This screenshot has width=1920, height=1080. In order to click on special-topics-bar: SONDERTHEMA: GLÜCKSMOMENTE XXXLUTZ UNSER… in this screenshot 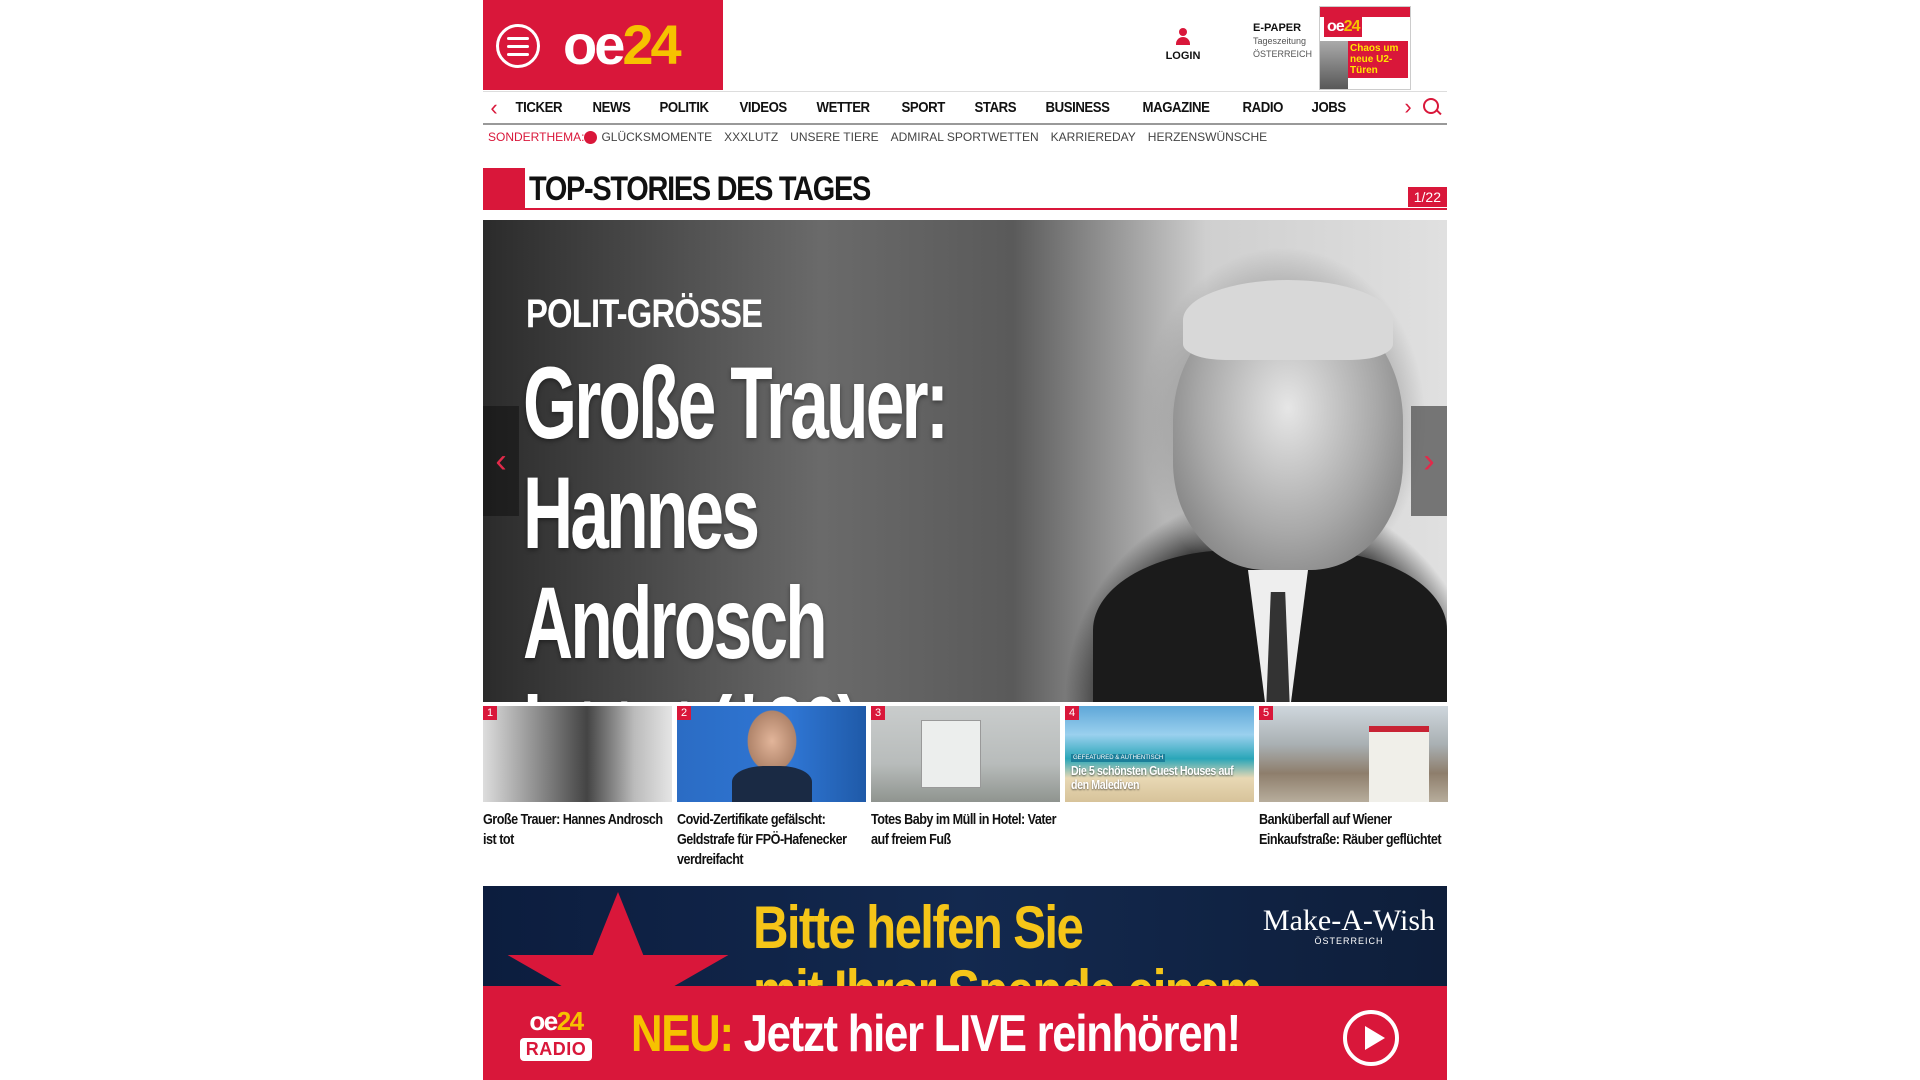, I will do `click(883, 137)`.